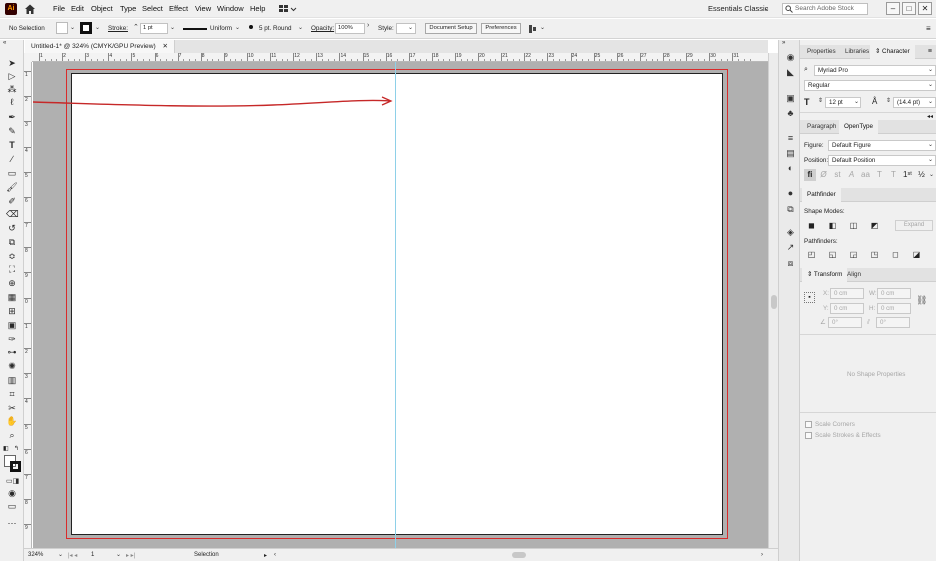 This screenshot has height=561, width=936. Describe the element at coordinates (930, 116) in the screenshot. I see `collapse-panels-icon: ◂◂` at that location.